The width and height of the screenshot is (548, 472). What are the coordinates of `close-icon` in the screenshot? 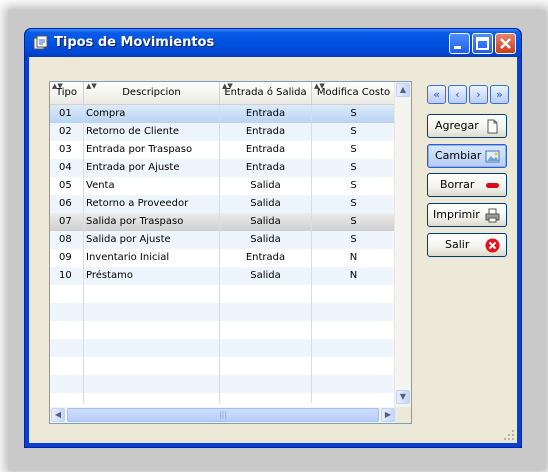 It's located at (505, 43).